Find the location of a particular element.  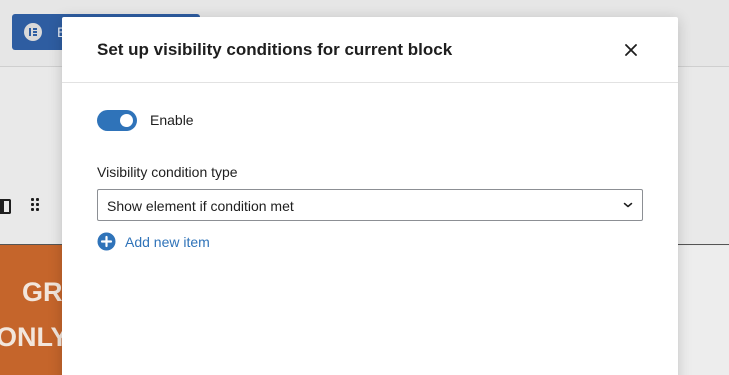

block-toolbar is located at coordinates (31, 205).